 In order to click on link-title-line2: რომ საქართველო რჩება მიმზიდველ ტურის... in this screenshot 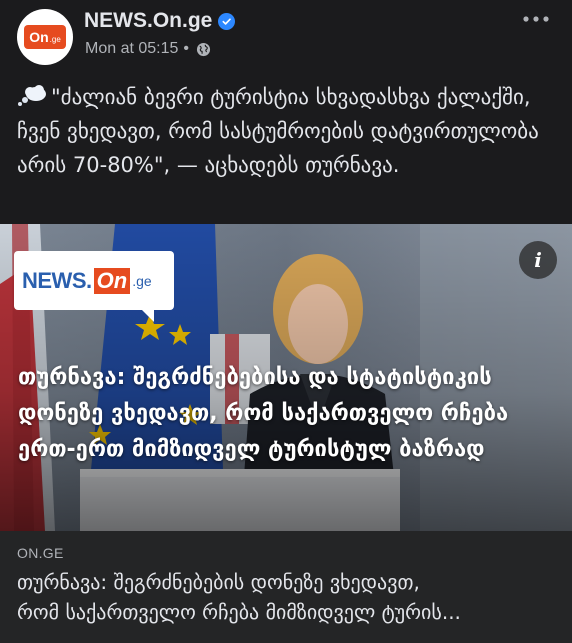, I will do `click(239, 612)`.